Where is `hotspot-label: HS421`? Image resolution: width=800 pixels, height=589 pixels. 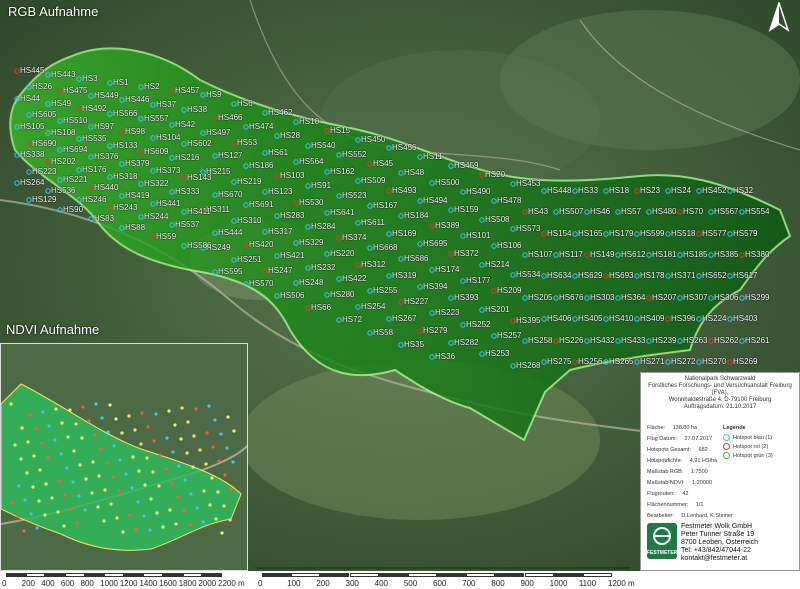 hotspot-label: HS421 is located at coordinates (292, 256).